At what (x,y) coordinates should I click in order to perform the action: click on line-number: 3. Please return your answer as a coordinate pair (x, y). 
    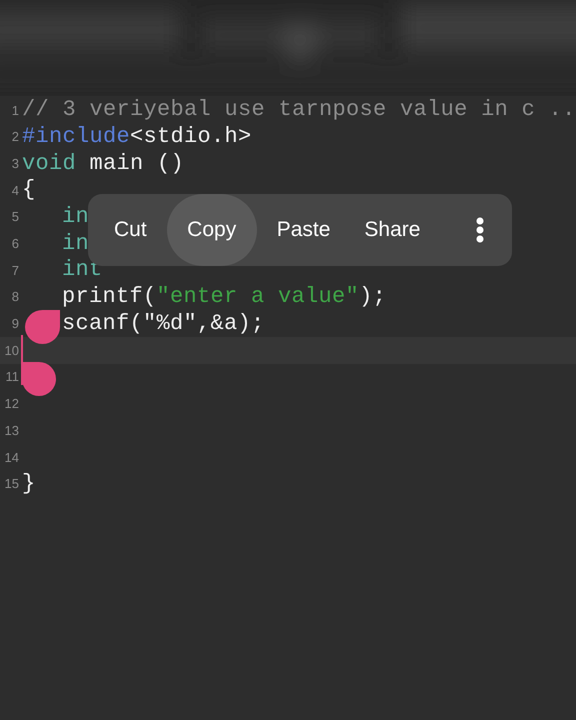
    Looking at the image, I should click on (15, 163).